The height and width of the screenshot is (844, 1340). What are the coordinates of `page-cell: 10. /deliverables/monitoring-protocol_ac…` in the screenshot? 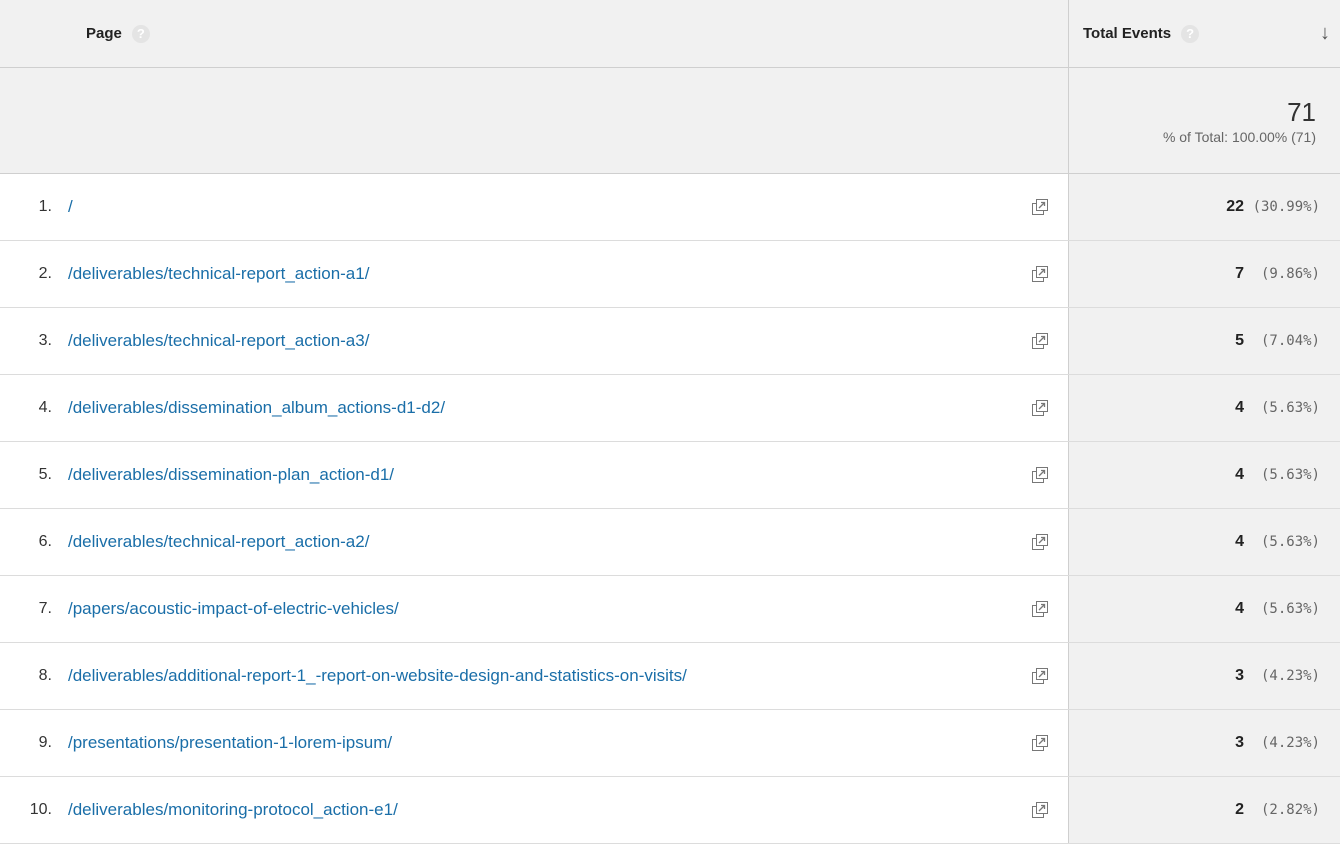 It's located at (534, 810).